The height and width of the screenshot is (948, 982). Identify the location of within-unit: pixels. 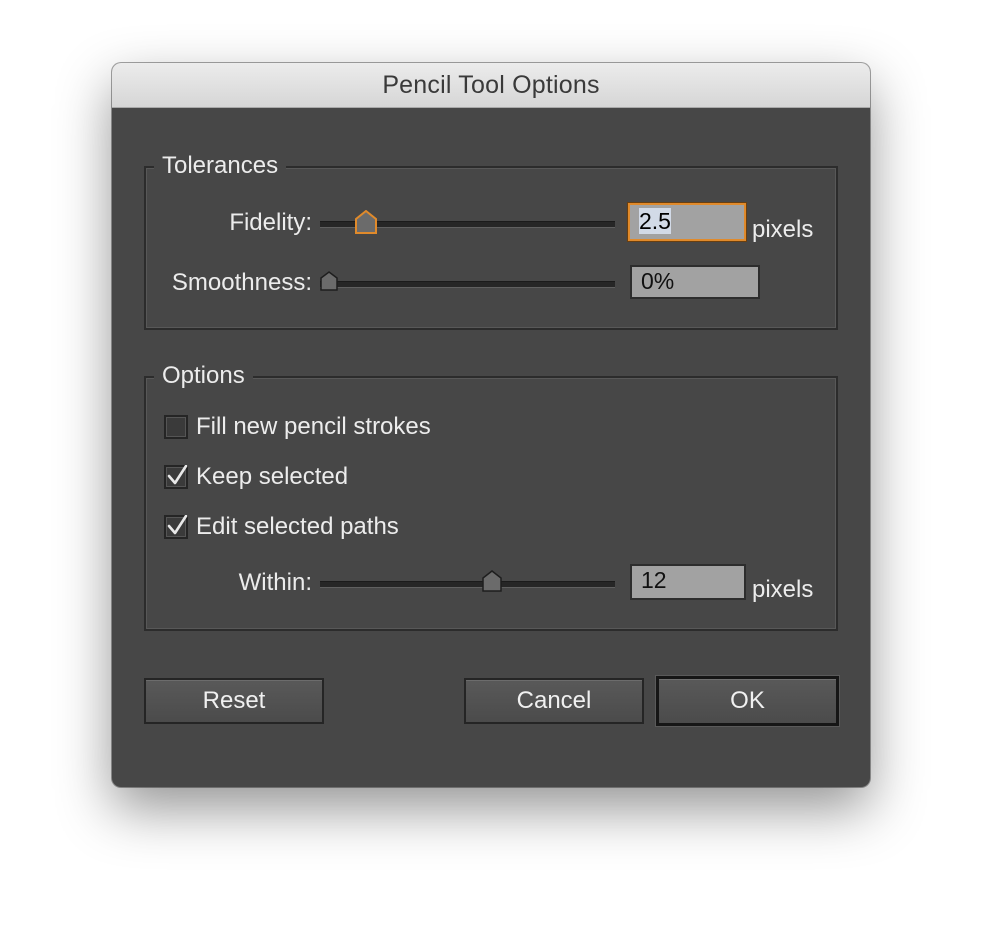
(783, 589).